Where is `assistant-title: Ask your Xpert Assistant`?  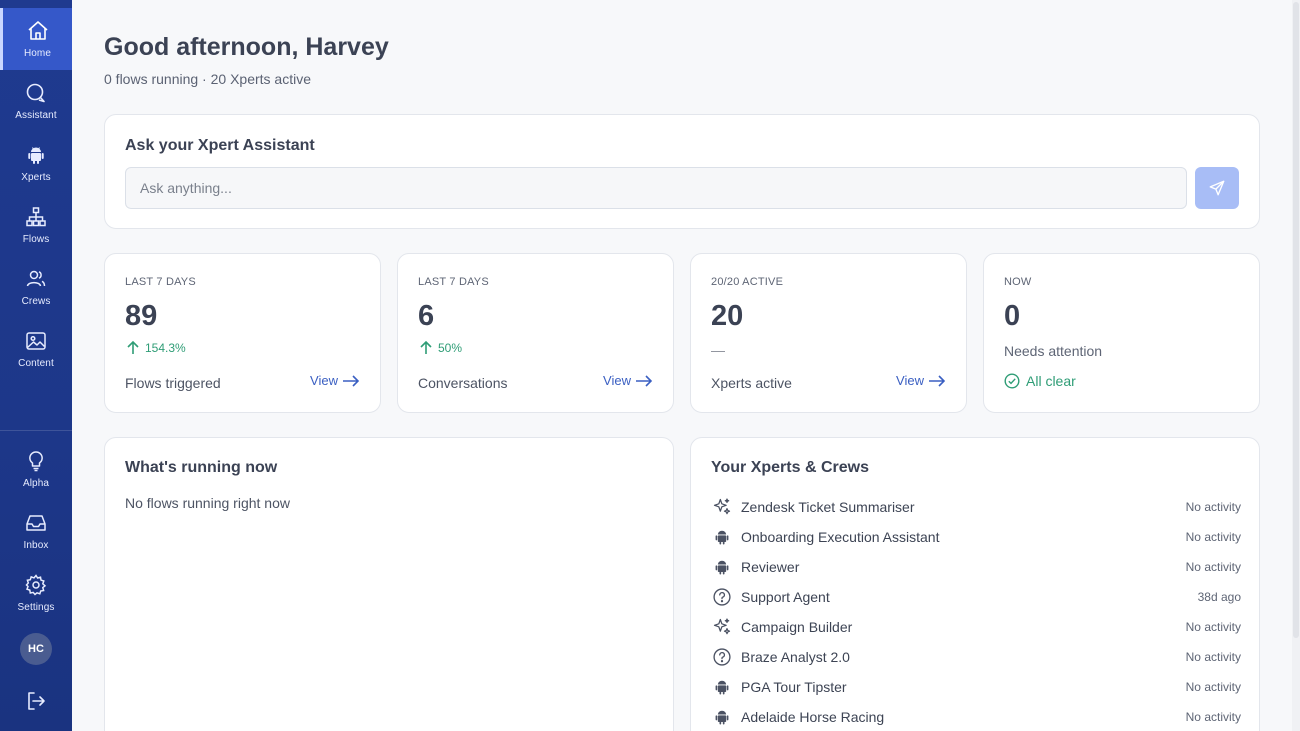
assistant-title: Ask your Xpert Assistant is located at coordinates (220, 145).